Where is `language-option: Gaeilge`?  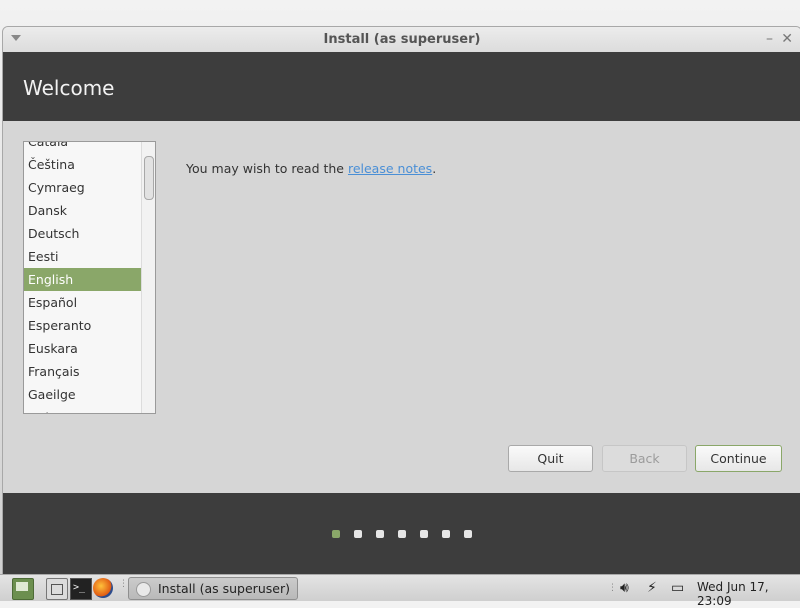 language-option: Gaeilge is located at coordinates (82, 394).